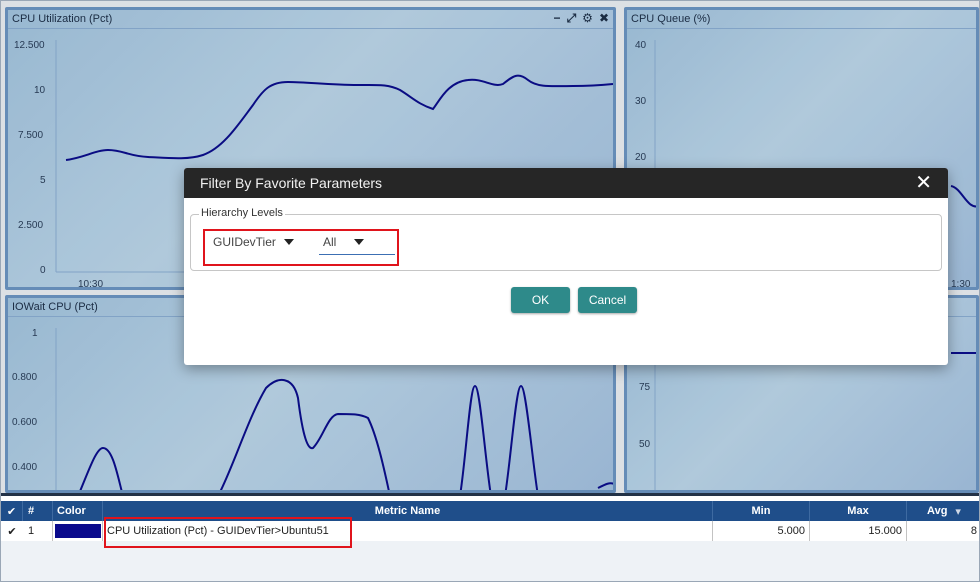 This screenshot has width=980, height=582. I want to click on row-check-icon: ✔, so click(12, 531).